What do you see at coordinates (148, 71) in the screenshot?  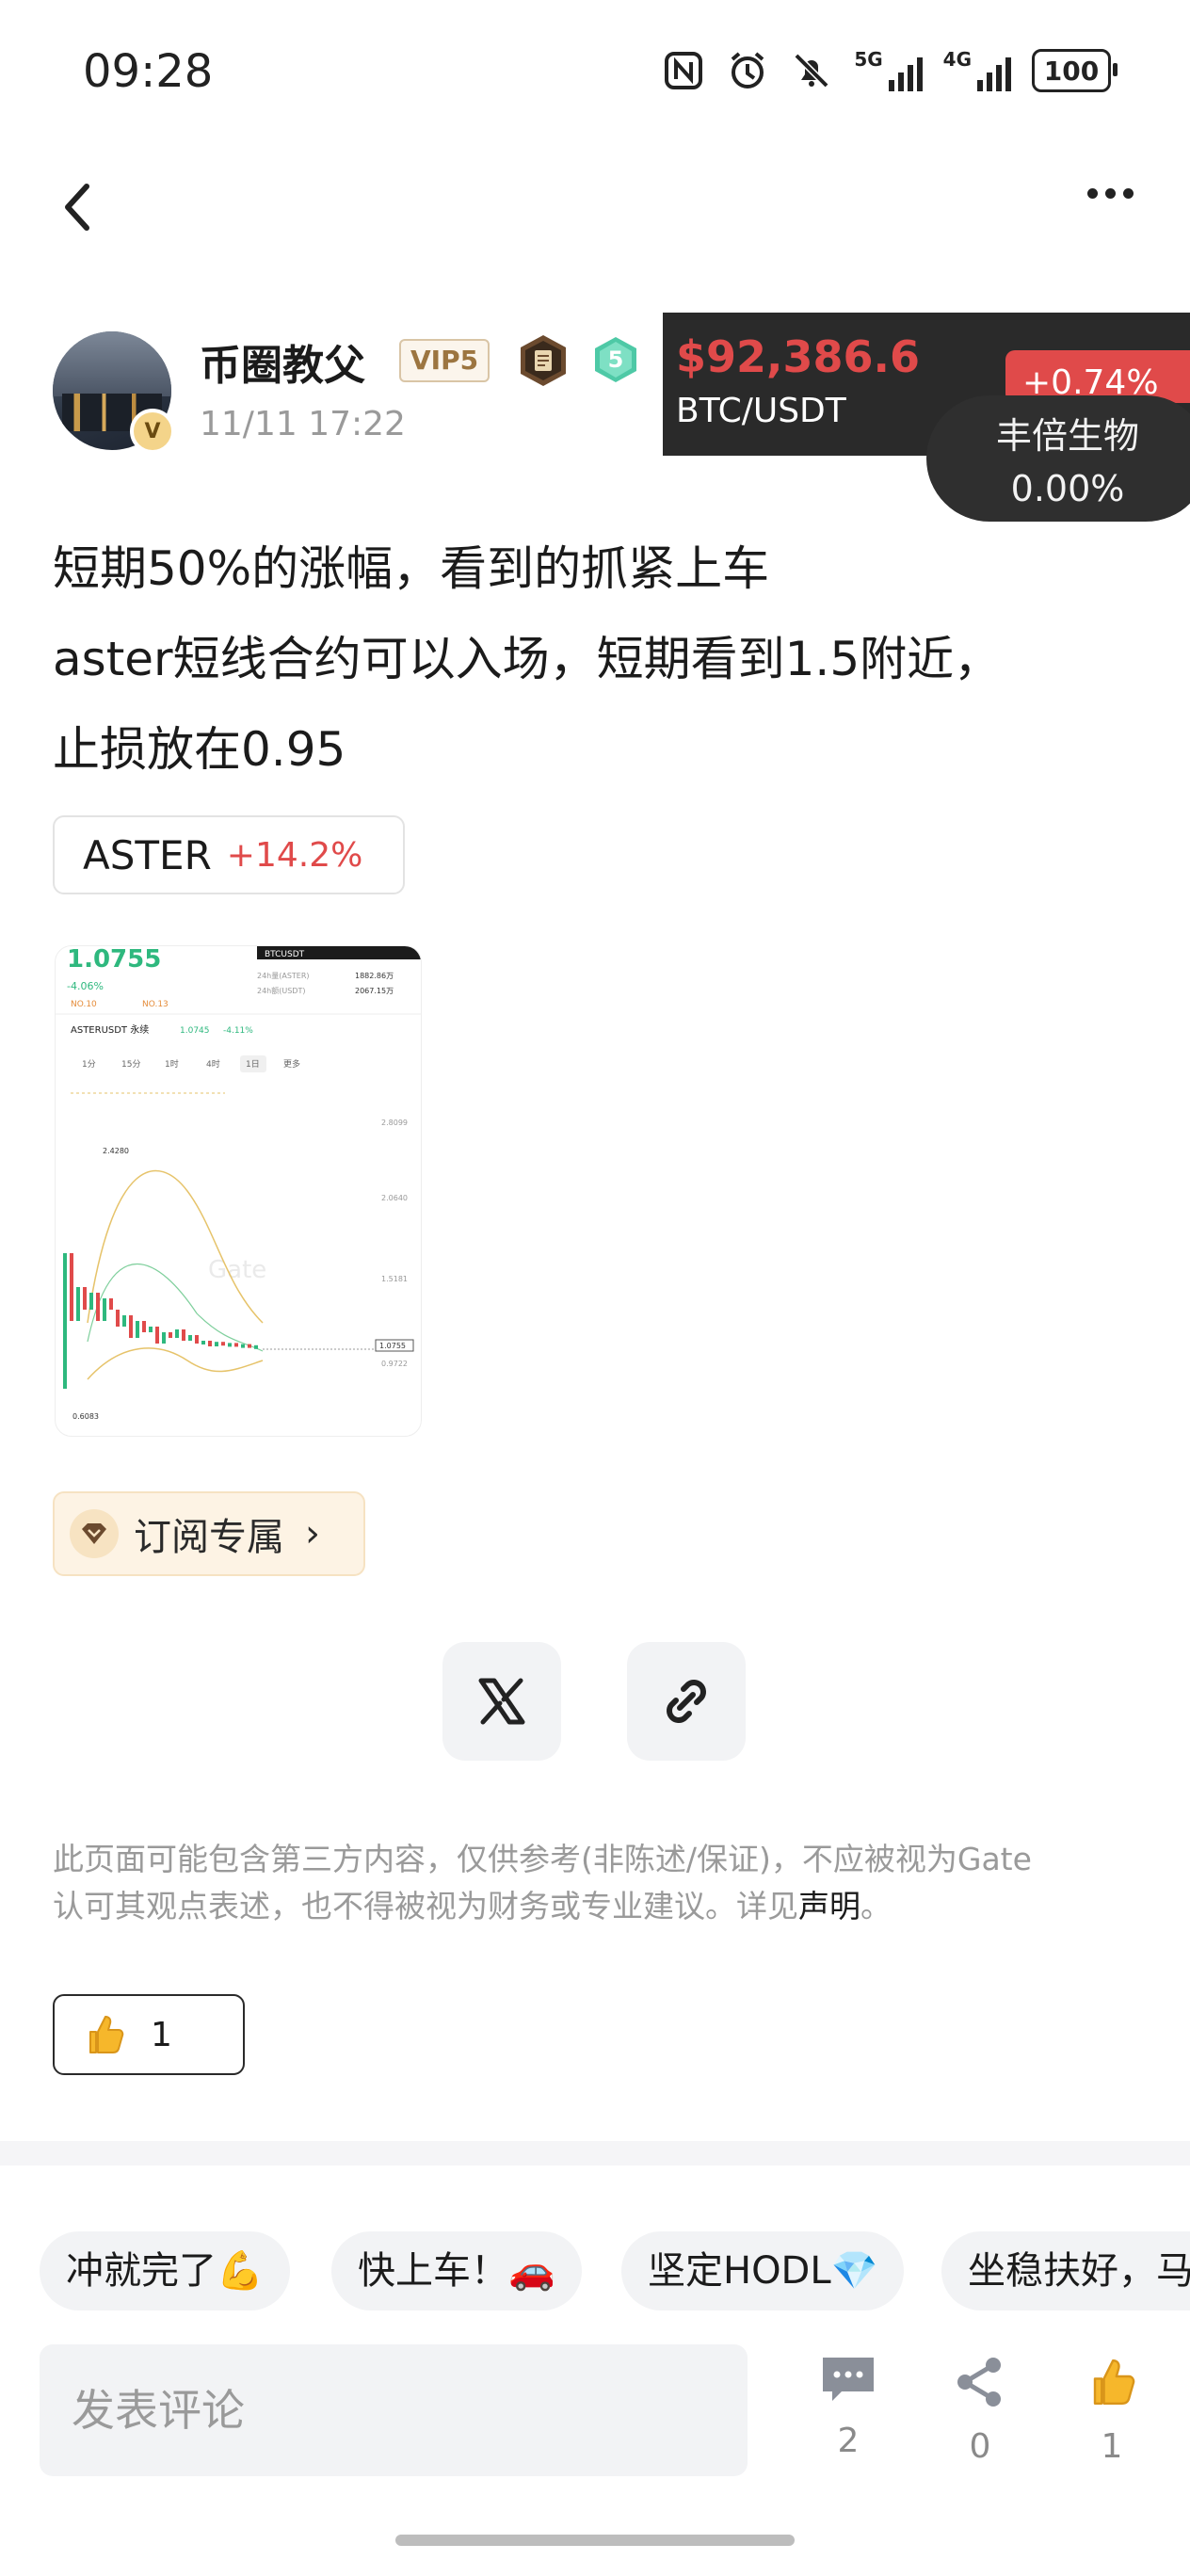 I see `status-time: 09:28` at bounding box center [148, 71].